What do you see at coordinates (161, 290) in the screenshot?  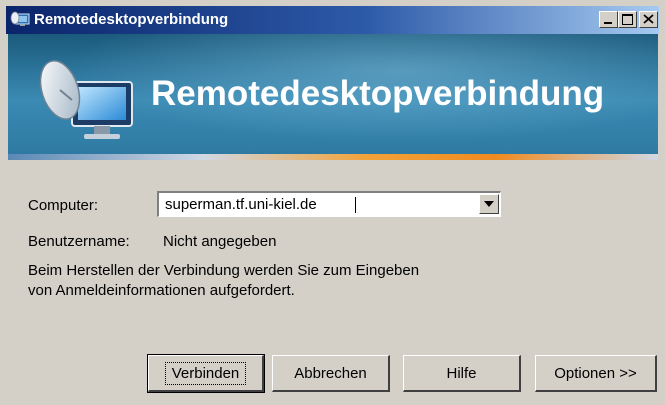 I see `info-text-line2: von Anmeldeinformationen aufgefordert.` at bounding box center [161, 290].